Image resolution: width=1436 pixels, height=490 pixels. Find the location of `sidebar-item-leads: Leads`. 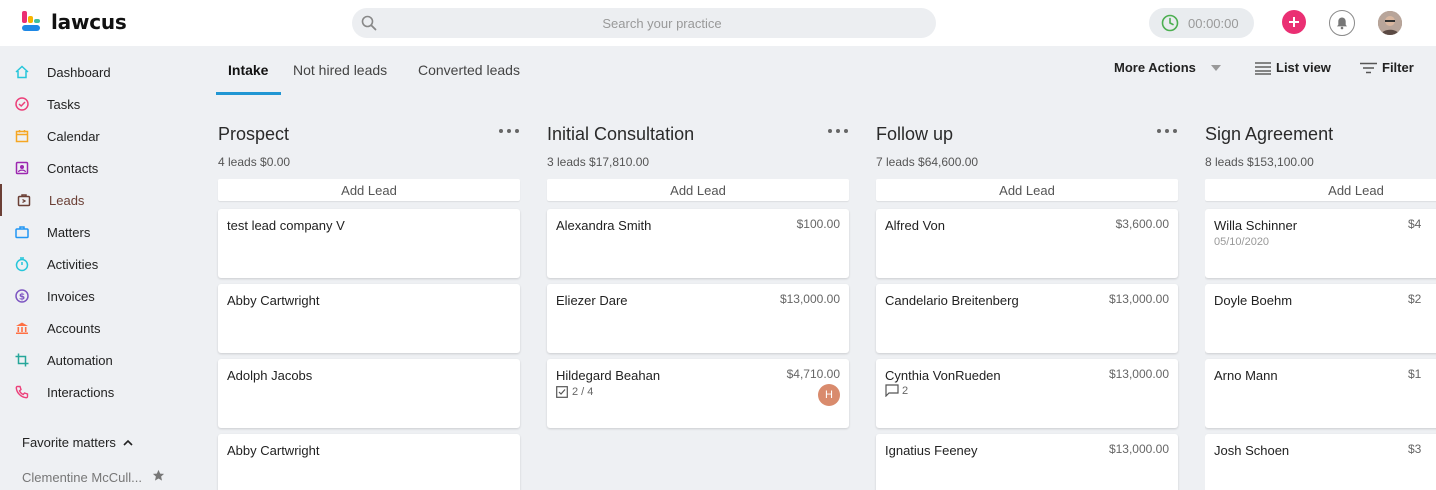

sidebar-item-leads: Leads is located at coordinates (100, 200).